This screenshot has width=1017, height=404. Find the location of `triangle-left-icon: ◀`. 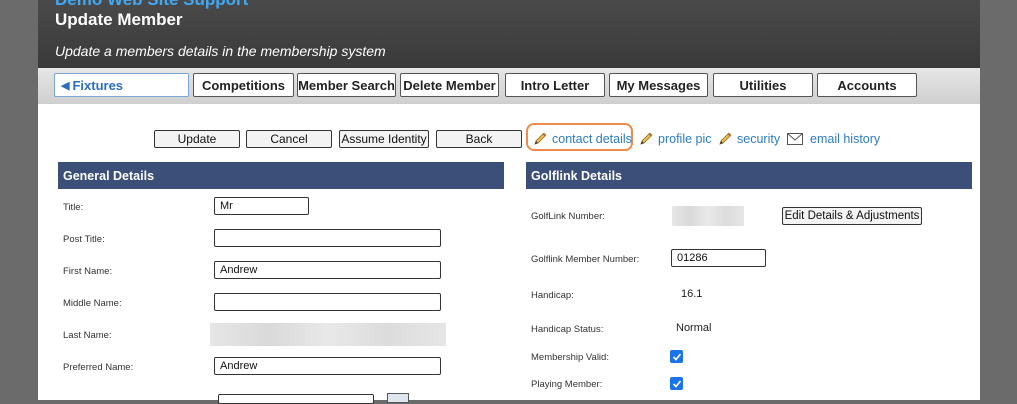

triangle-left-icon: ◀ is located at coordinates (65, 85).